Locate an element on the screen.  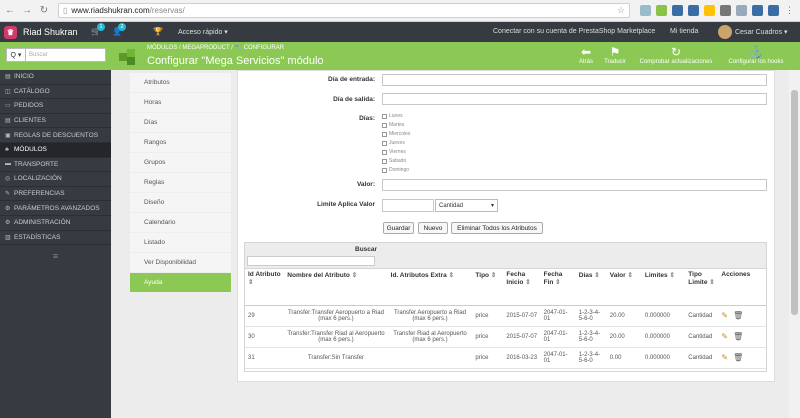
tab-4: Grupos is located at coordinates (180, 163).